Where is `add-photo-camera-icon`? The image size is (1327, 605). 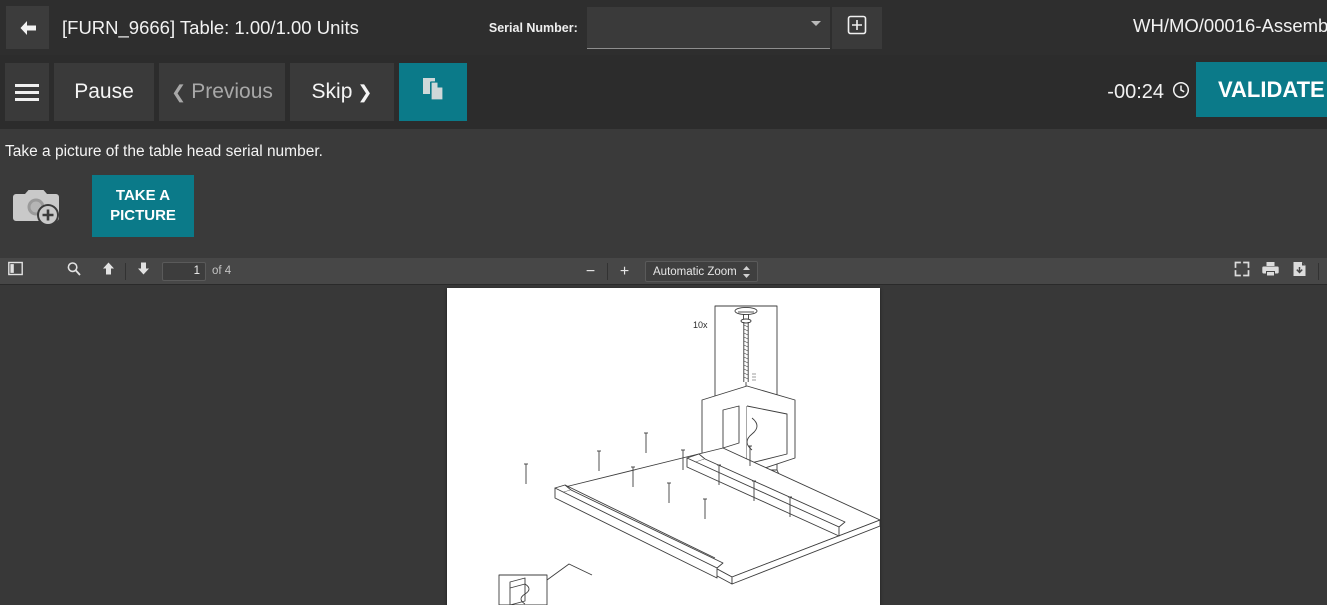
add-photo-camera-icon is located at coordinates (41, 206).